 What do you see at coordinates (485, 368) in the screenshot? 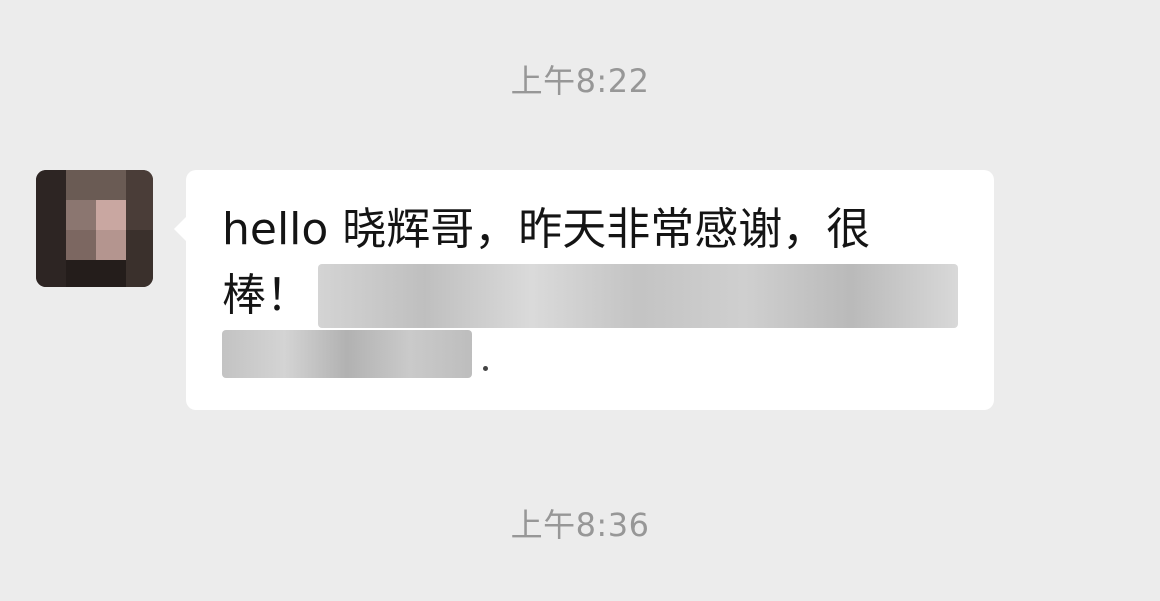
I see `redacted-line-end-dot` at bounding box center [485, 368].